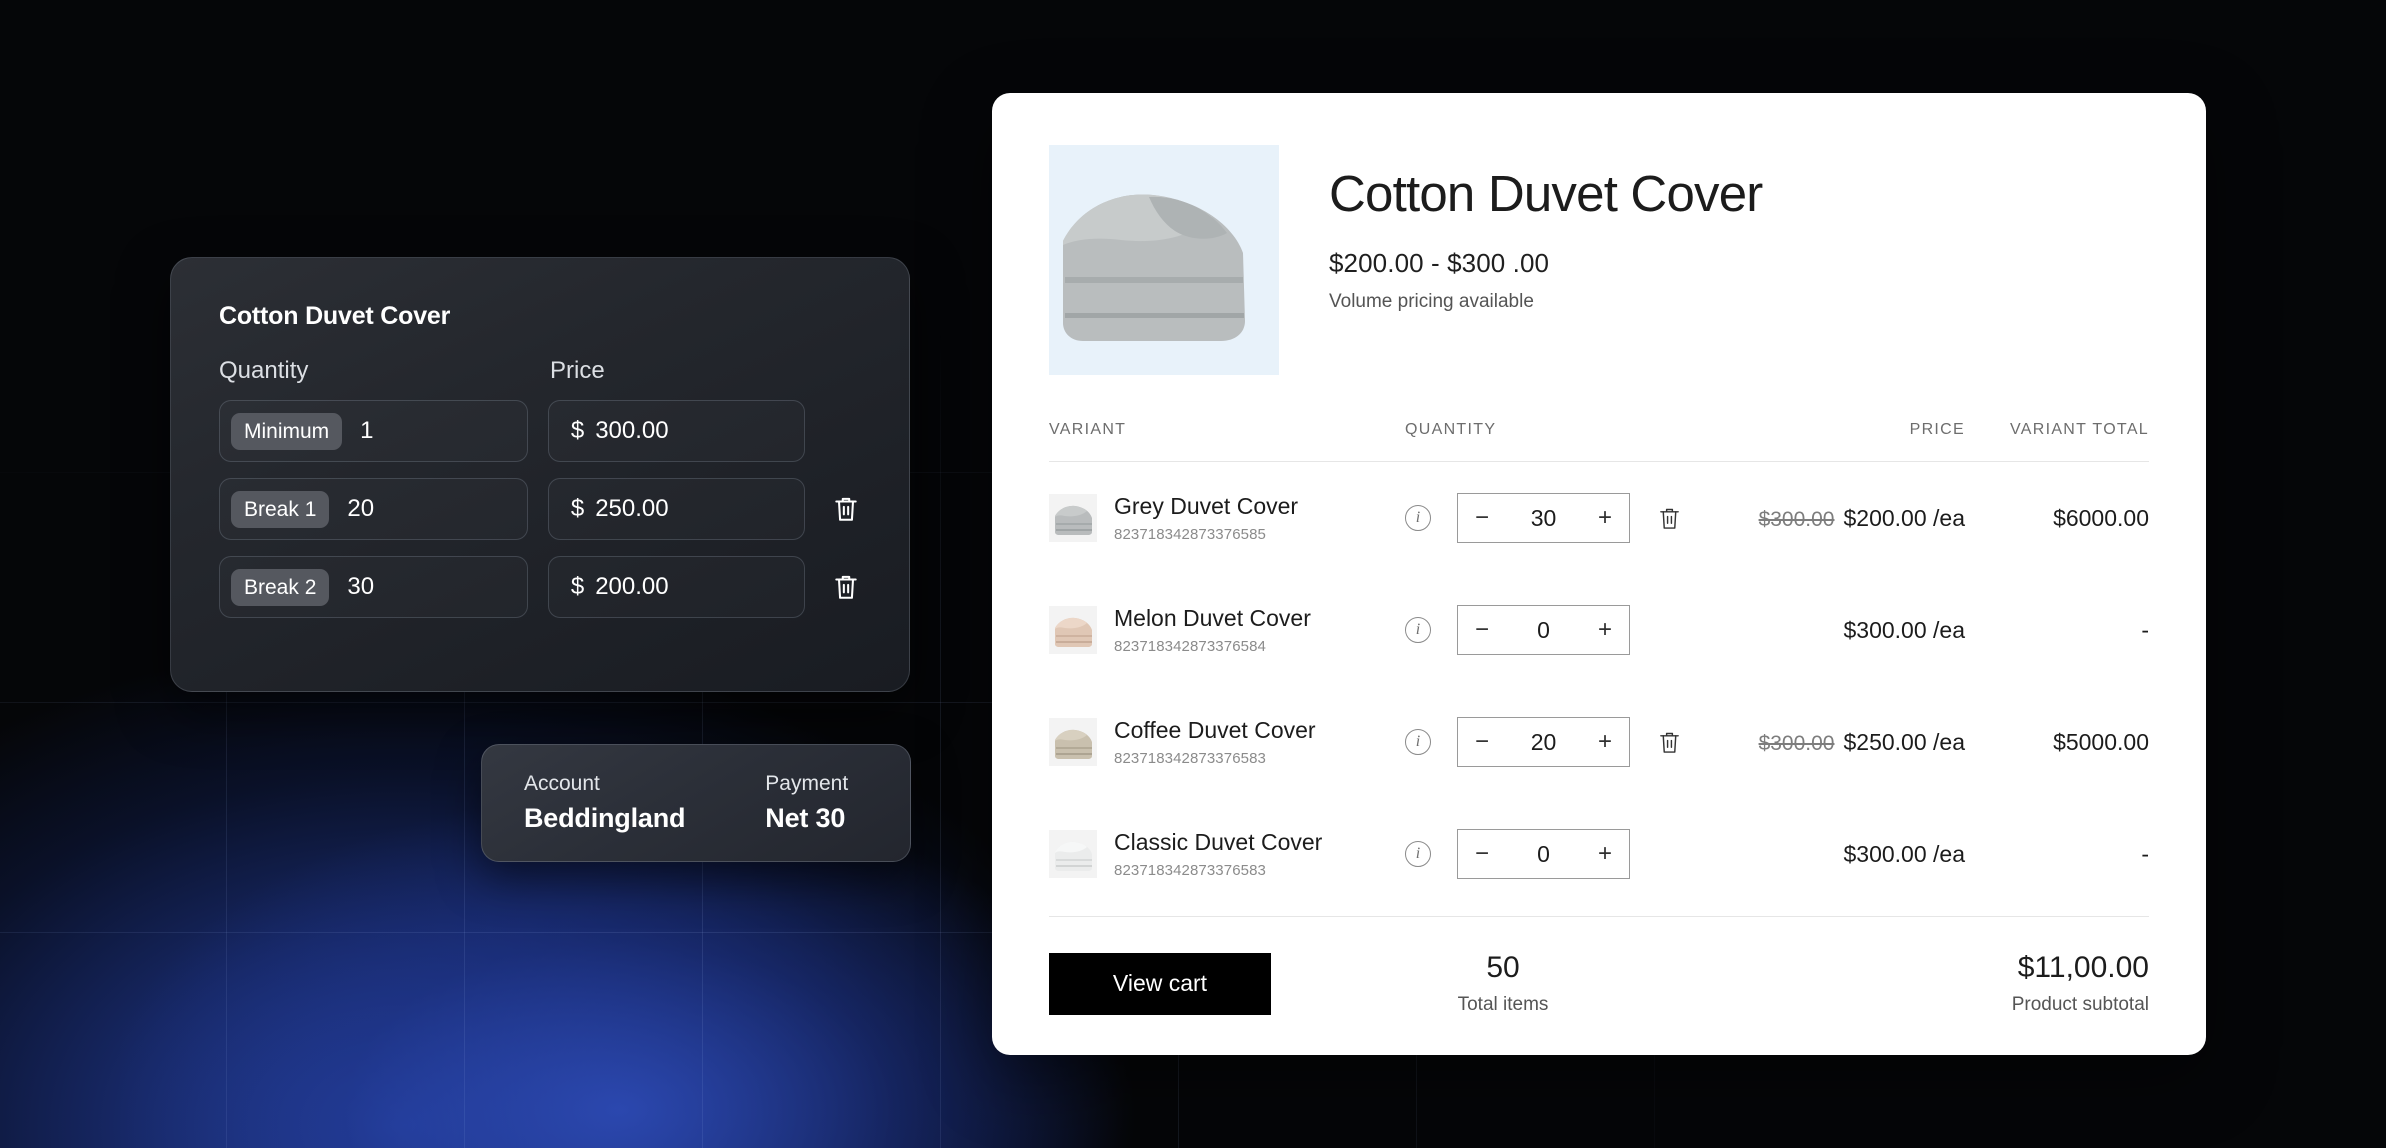  Describe the element at coordinates (540, 371) in the screenshot. I see `pricing-card-header-row: Quantity Price` at that location.